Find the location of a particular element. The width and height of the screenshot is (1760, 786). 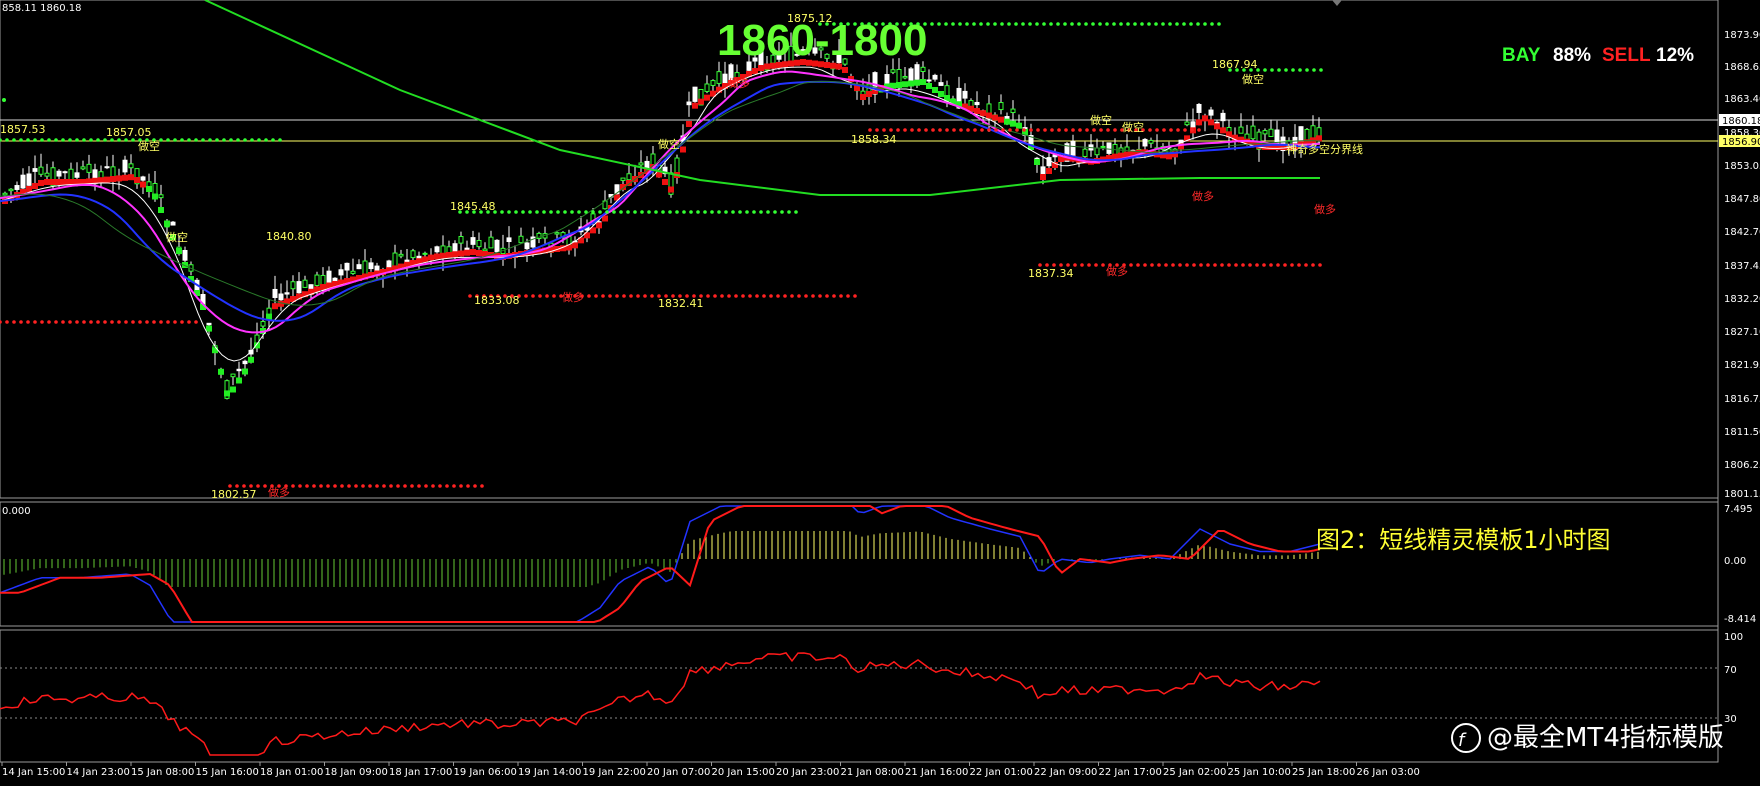

price-tick: 1873.90 is located at coordinates (1742, 35).